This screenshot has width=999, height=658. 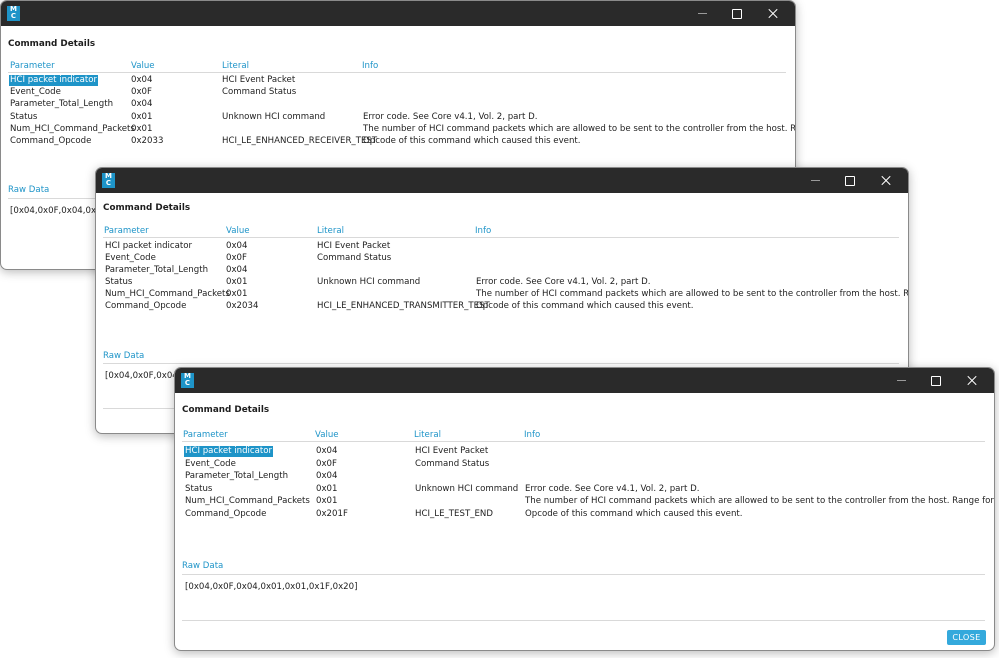 I want to click on table-row-6-value-cell: 0x2034, so click(x=242, y=306).